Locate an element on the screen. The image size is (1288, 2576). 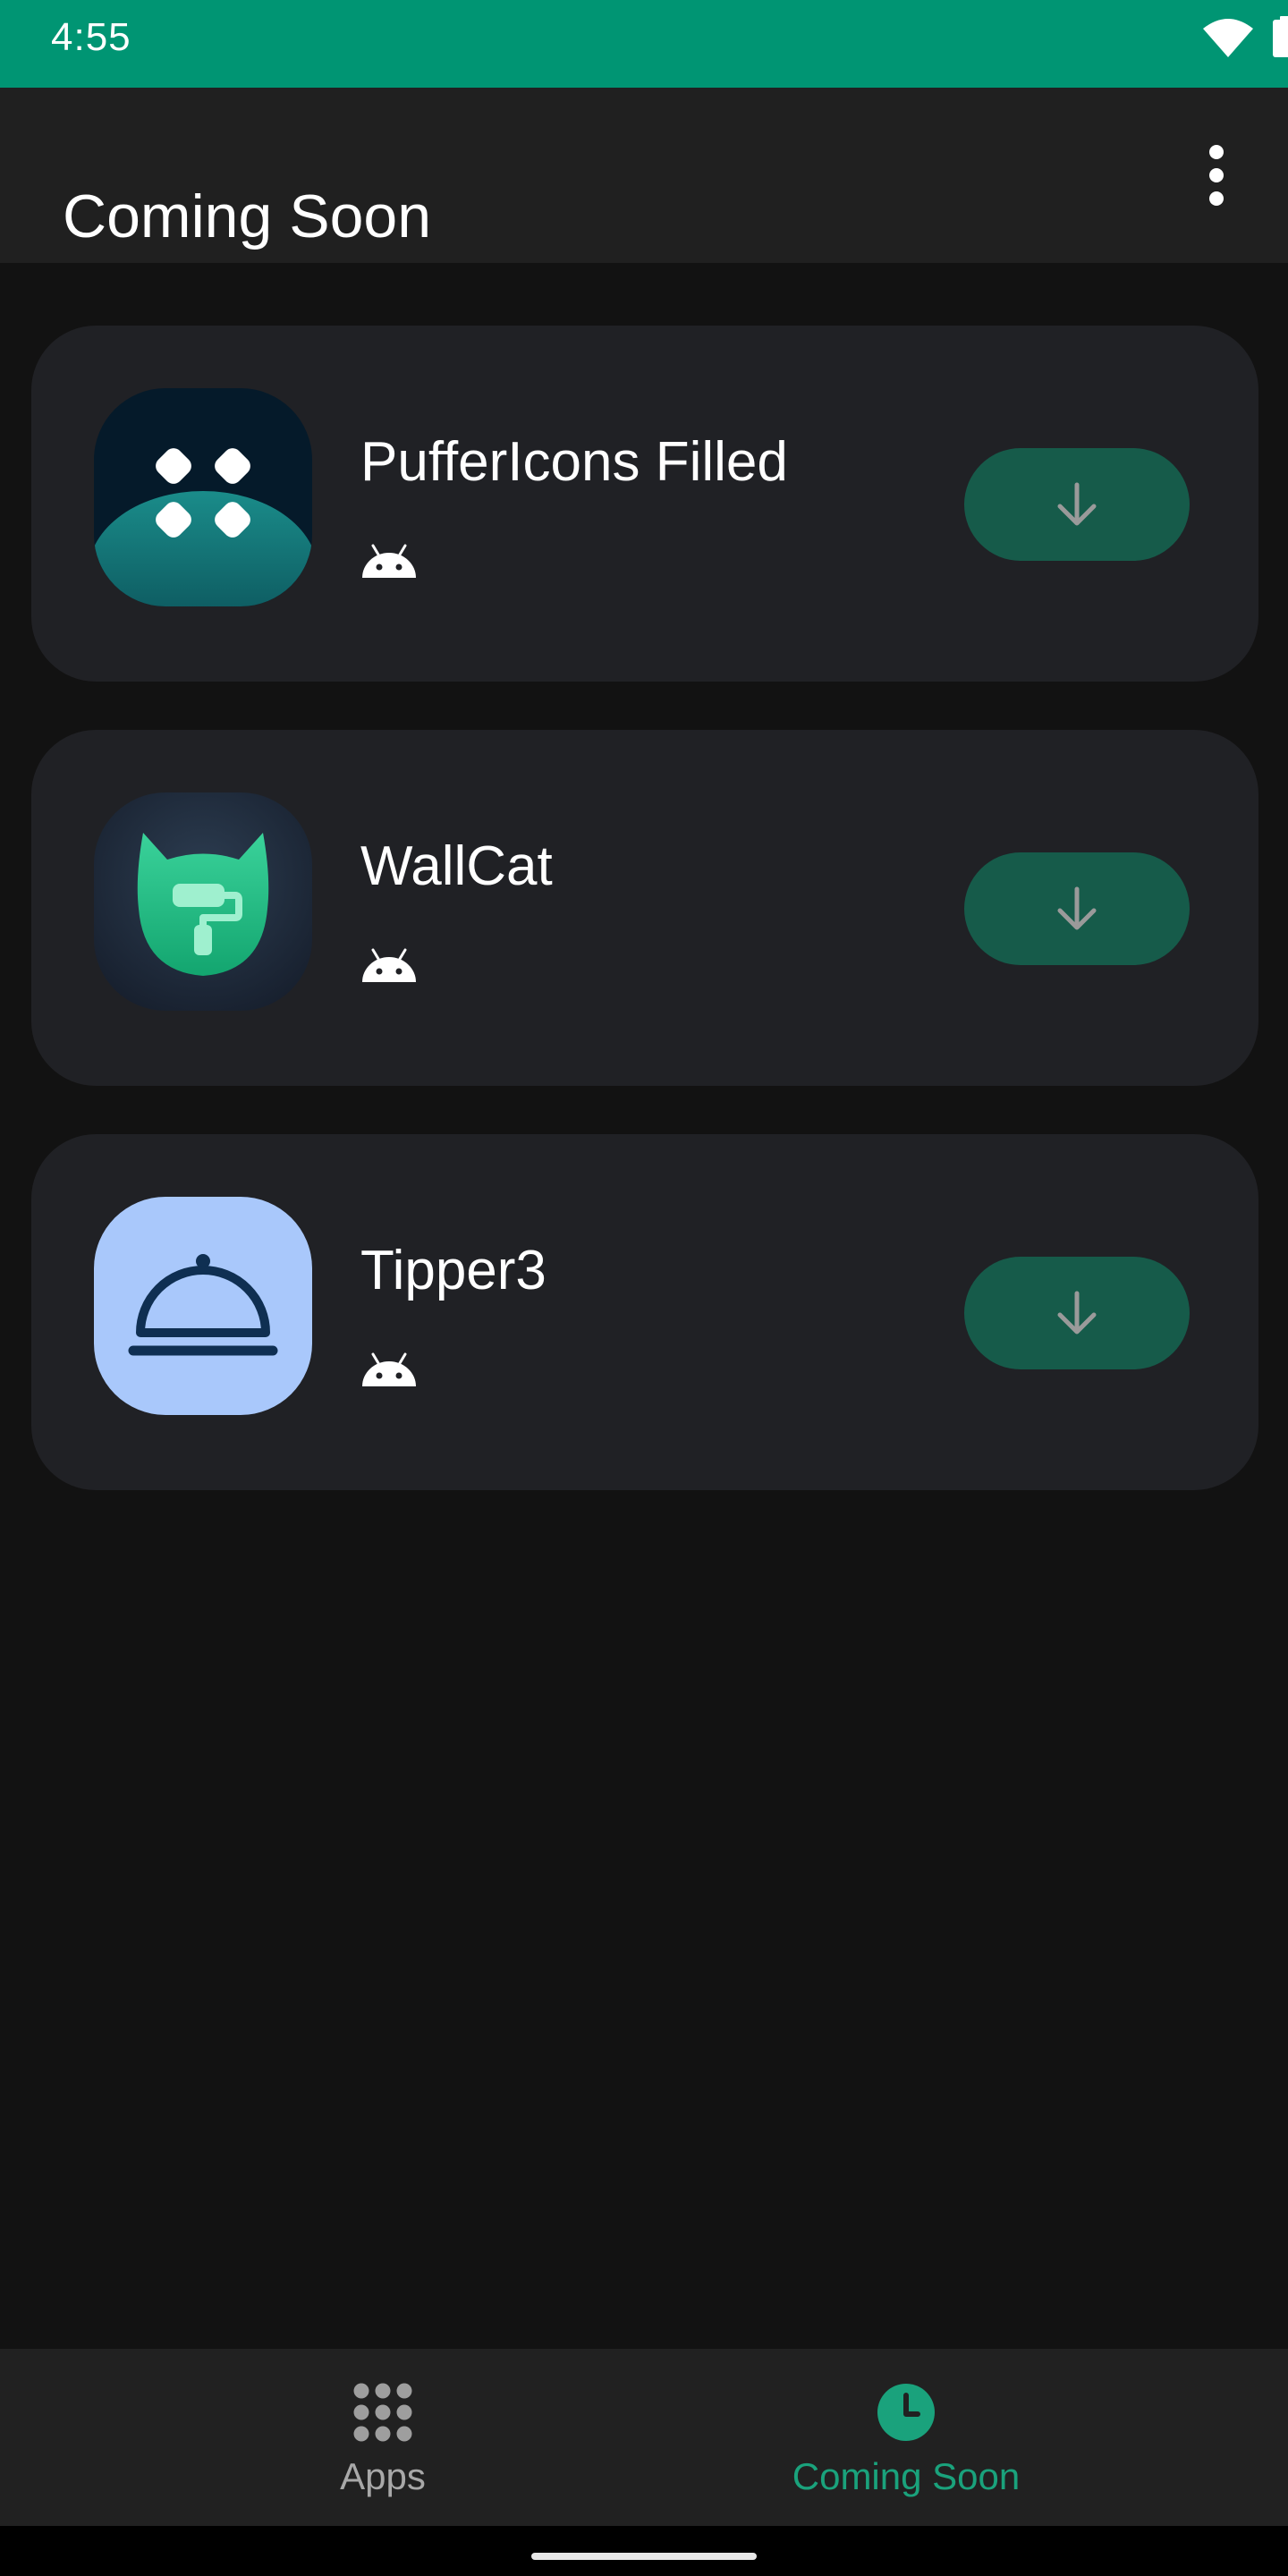
wifi-icon is located at coordinates (1228, 38).